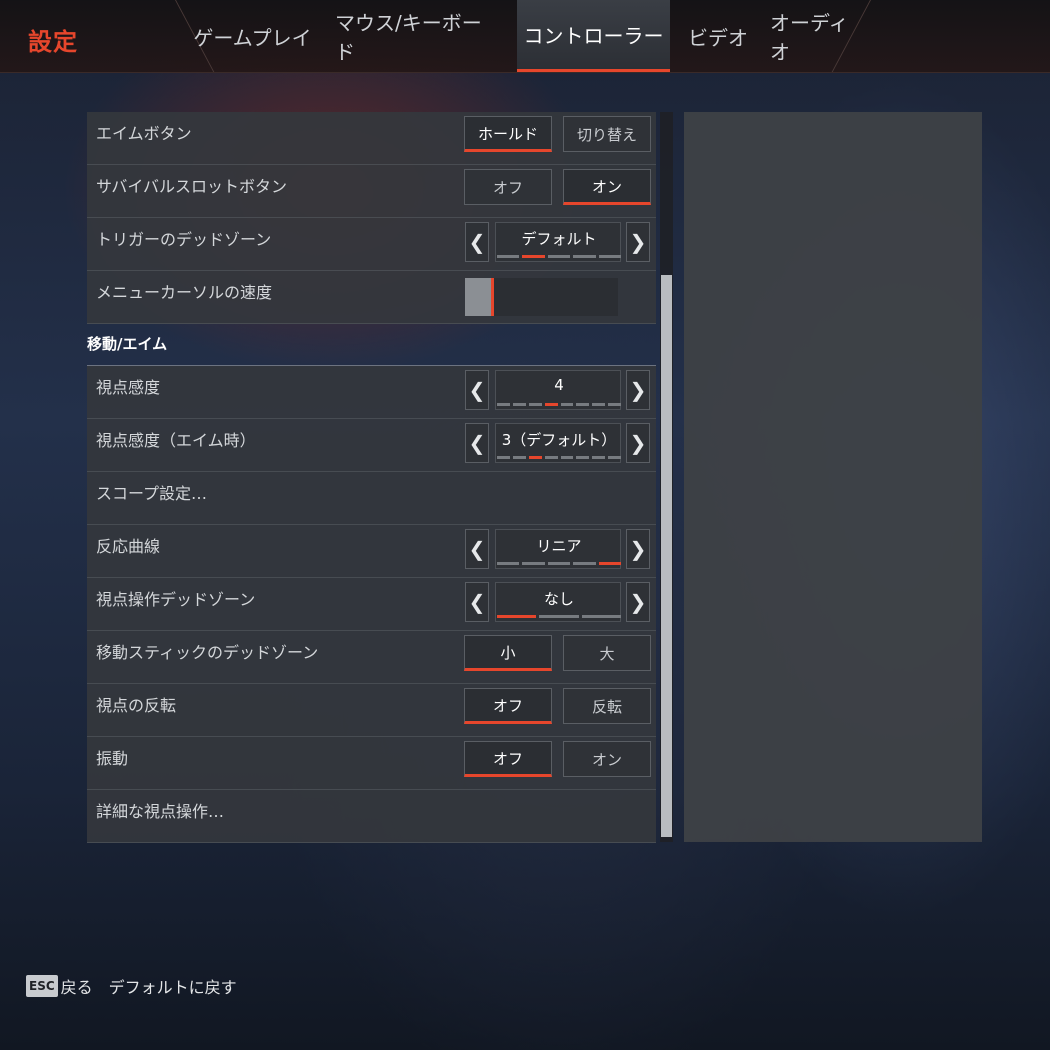  What do you see at coordinates (371, 344) in the screenshot?
I see `section-header-move-aim: 移動/エイム` at bounding box center [371, 344].